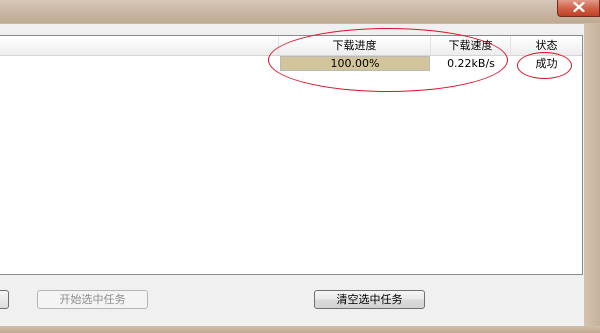 Image resolution: width=600 pixels, height=333 pixels. Describe the element at coordinates (300, 329) in the screenshot. I see `window-bottom-border` at that location.